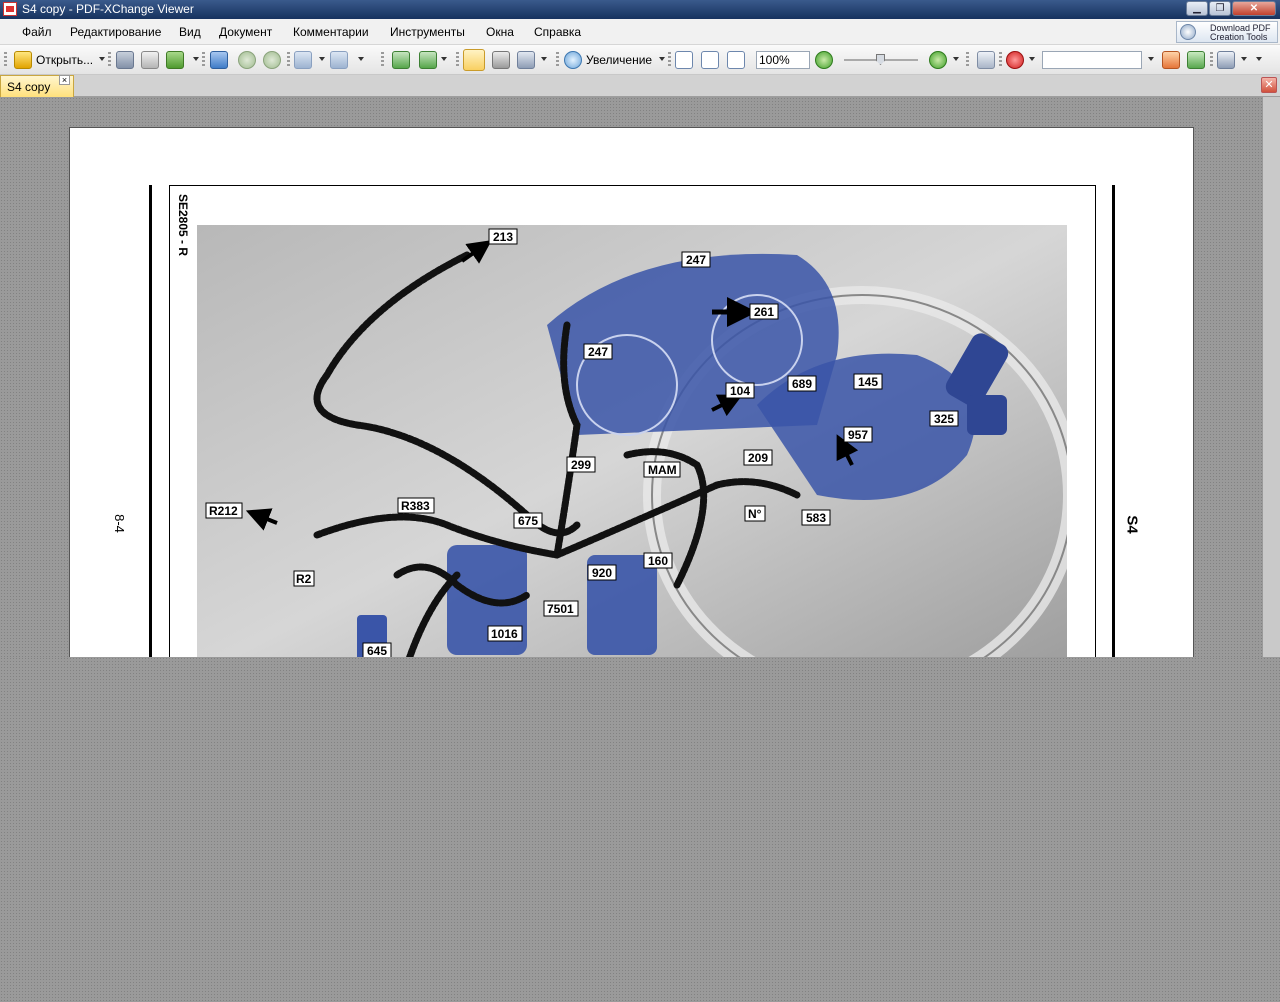  I want to click on menu-windows: Окна, so click(500, 32).